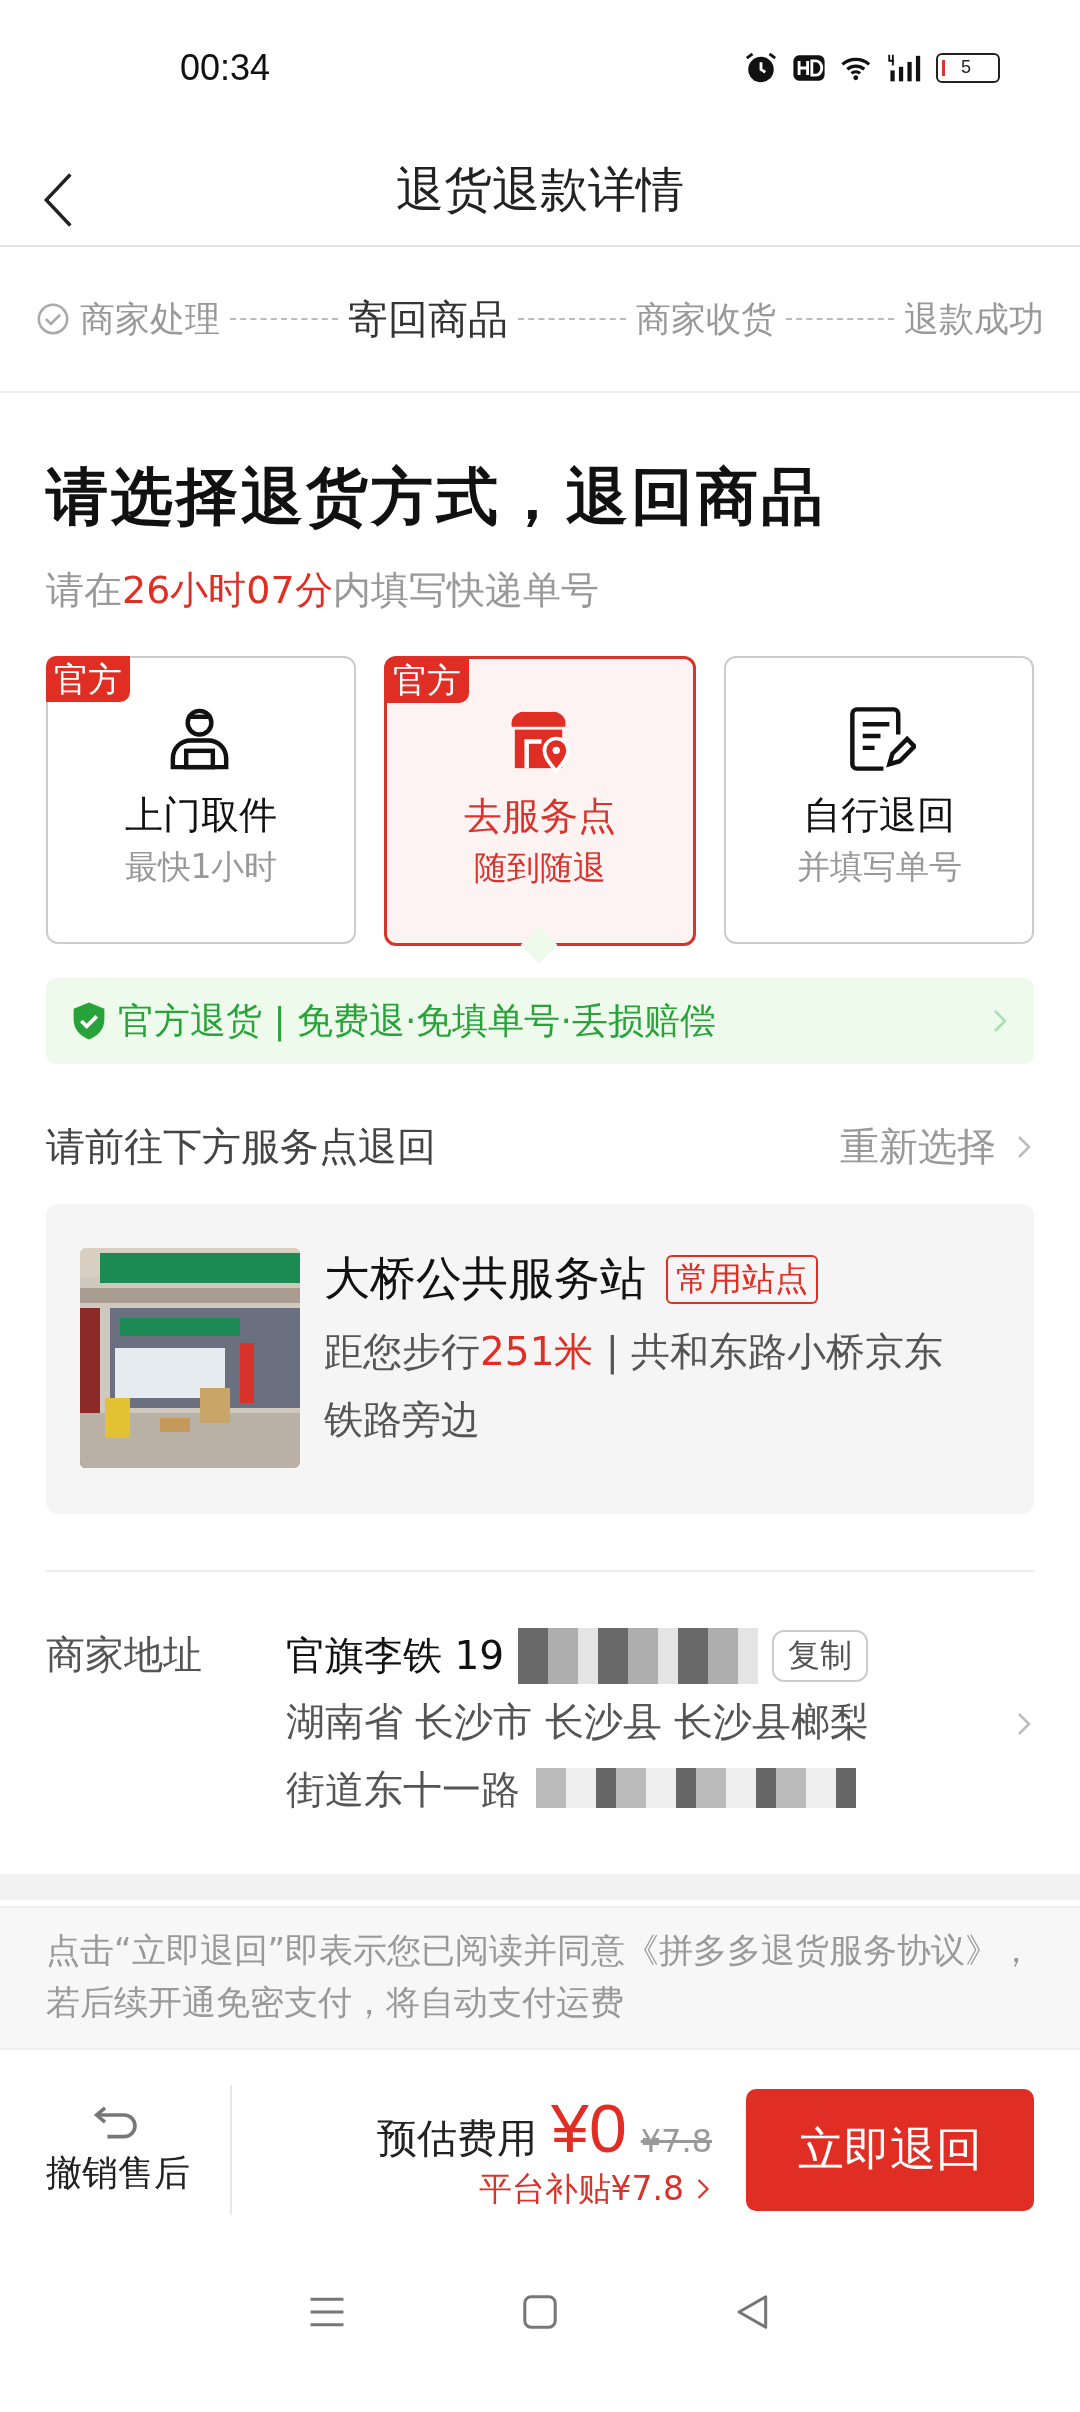 The height and width of the screenshot is (2412, 1080). I want to click on deadline-text: 请在26小时07分内填写快递单号, so click(323, 590).